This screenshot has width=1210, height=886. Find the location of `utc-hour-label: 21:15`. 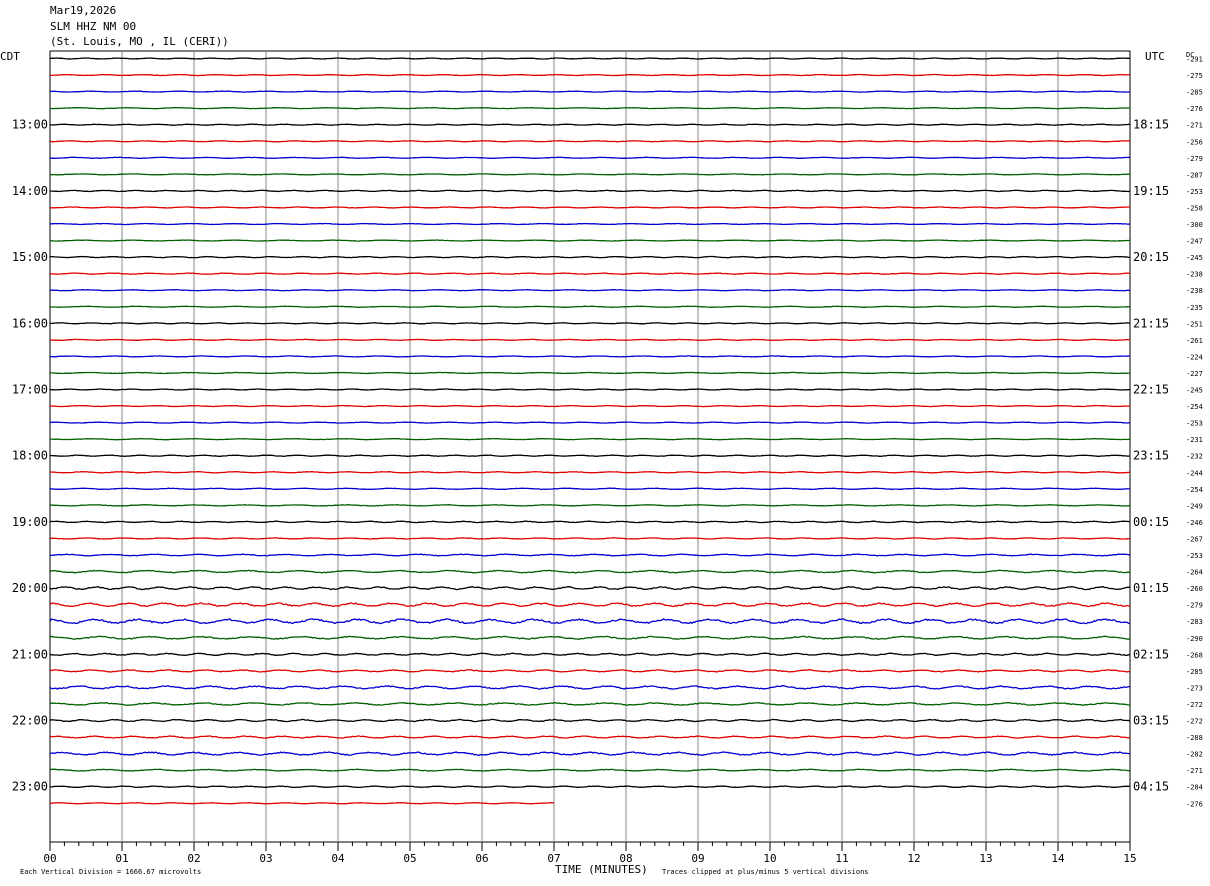

utc-hour-label: 21:15 is located at coordinates (1151, 323).